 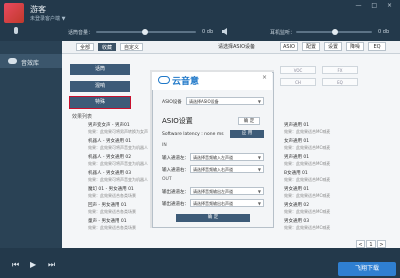 What do you see at coordinates (375, 5) in the screenshot?
I see `window-controls: — □ ×` at bounding box center [375, 5].